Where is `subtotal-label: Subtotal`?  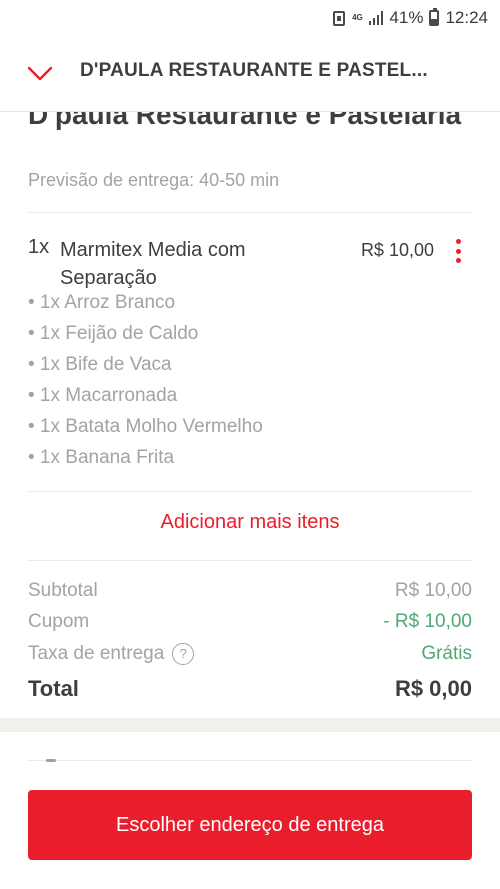
subtotal-label: Subtotal is located at coordinates (63, 590).